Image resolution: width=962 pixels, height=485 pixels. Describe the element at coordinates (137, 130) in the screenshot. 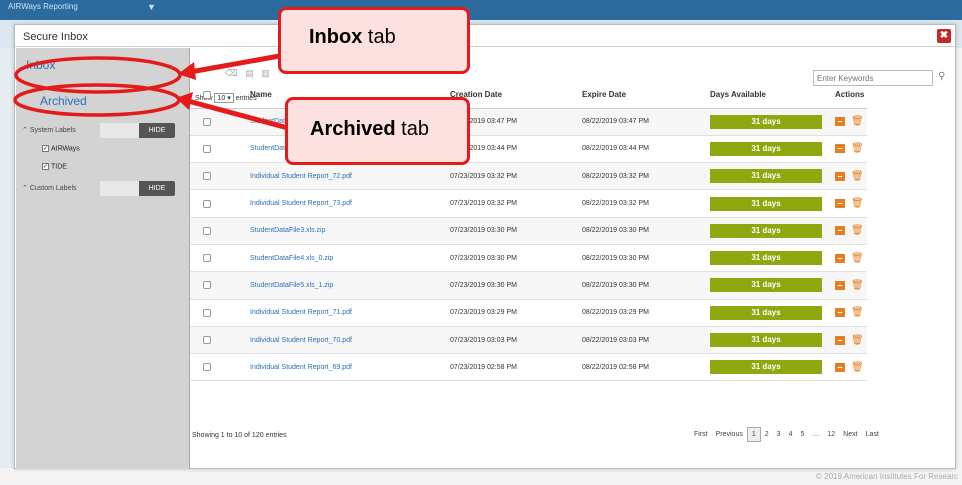

I see `system-labels-toggle: HIDE` at that location.